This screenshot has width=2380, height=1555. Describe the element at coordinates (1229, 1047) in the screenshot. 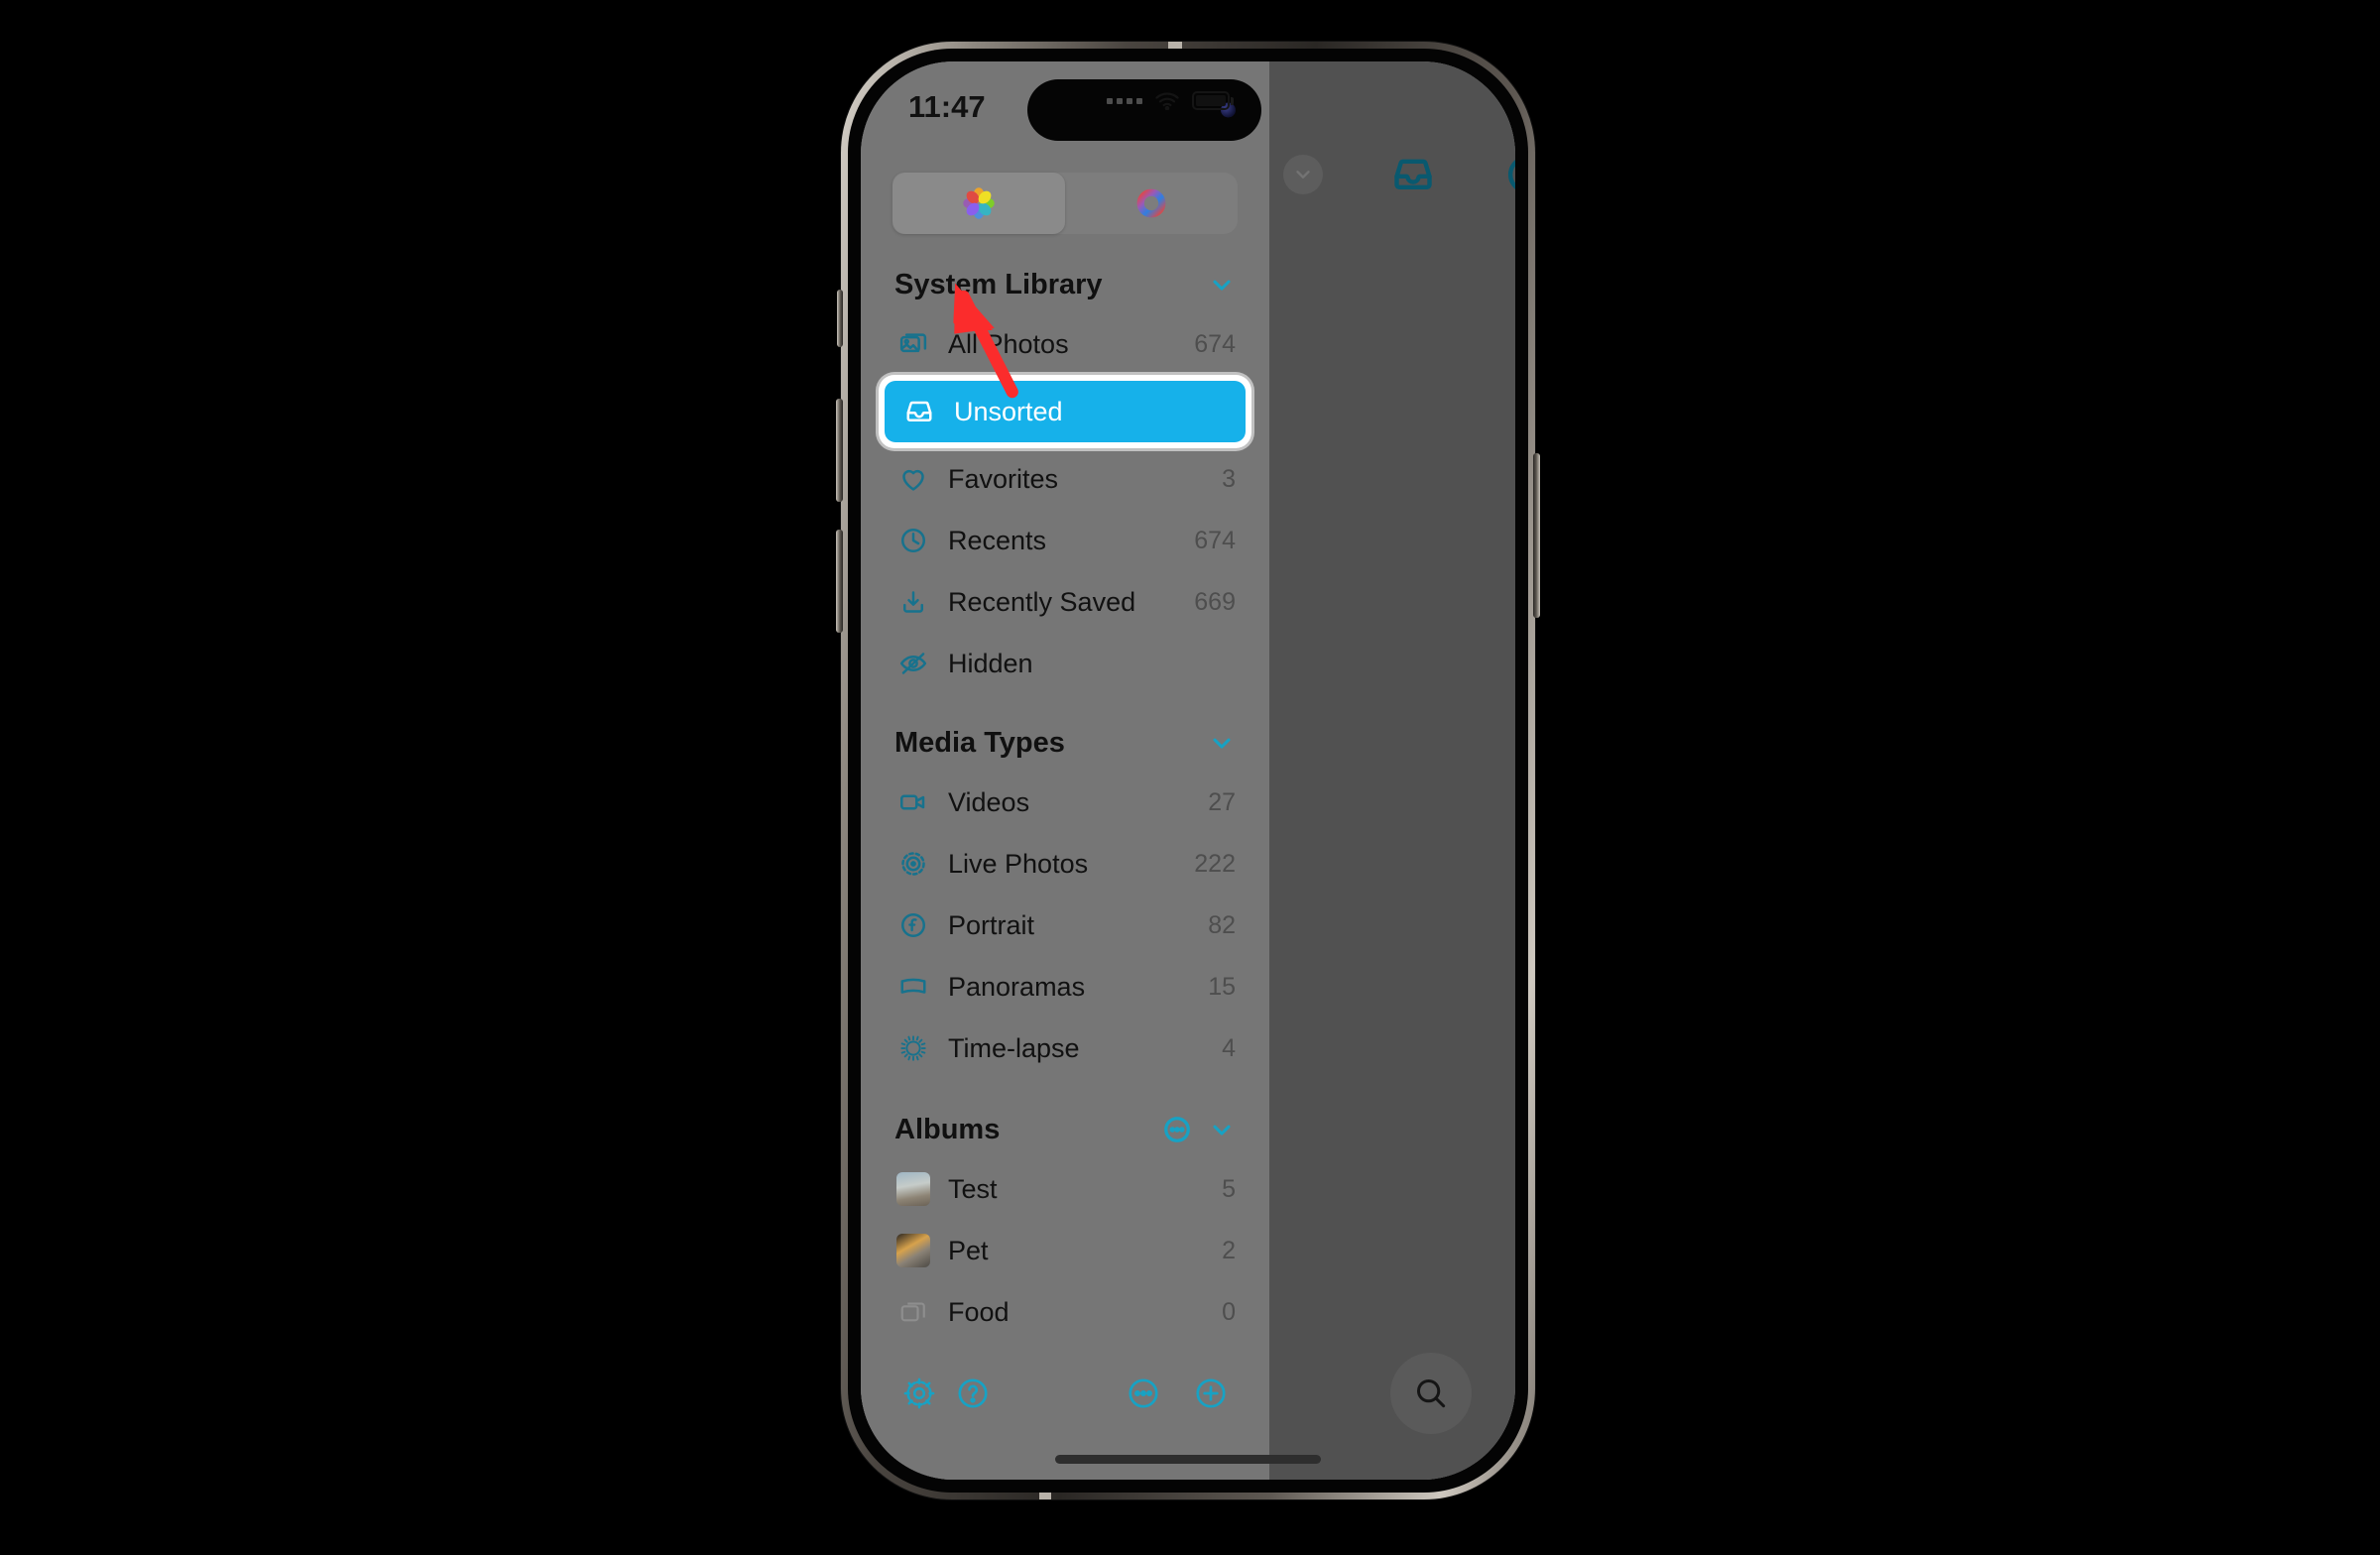

I see `item-count: 4` at that location.